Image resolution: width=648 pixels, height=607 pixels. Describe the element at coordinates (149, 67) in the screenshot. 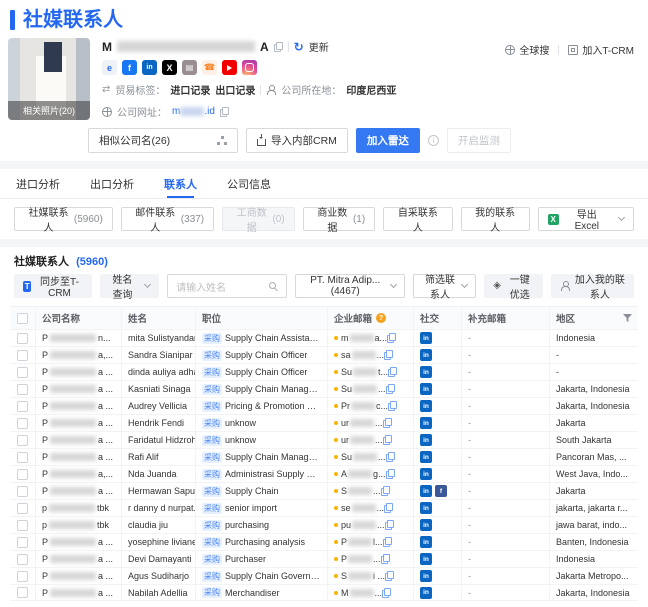

I see `linkedin-icon` at that location.